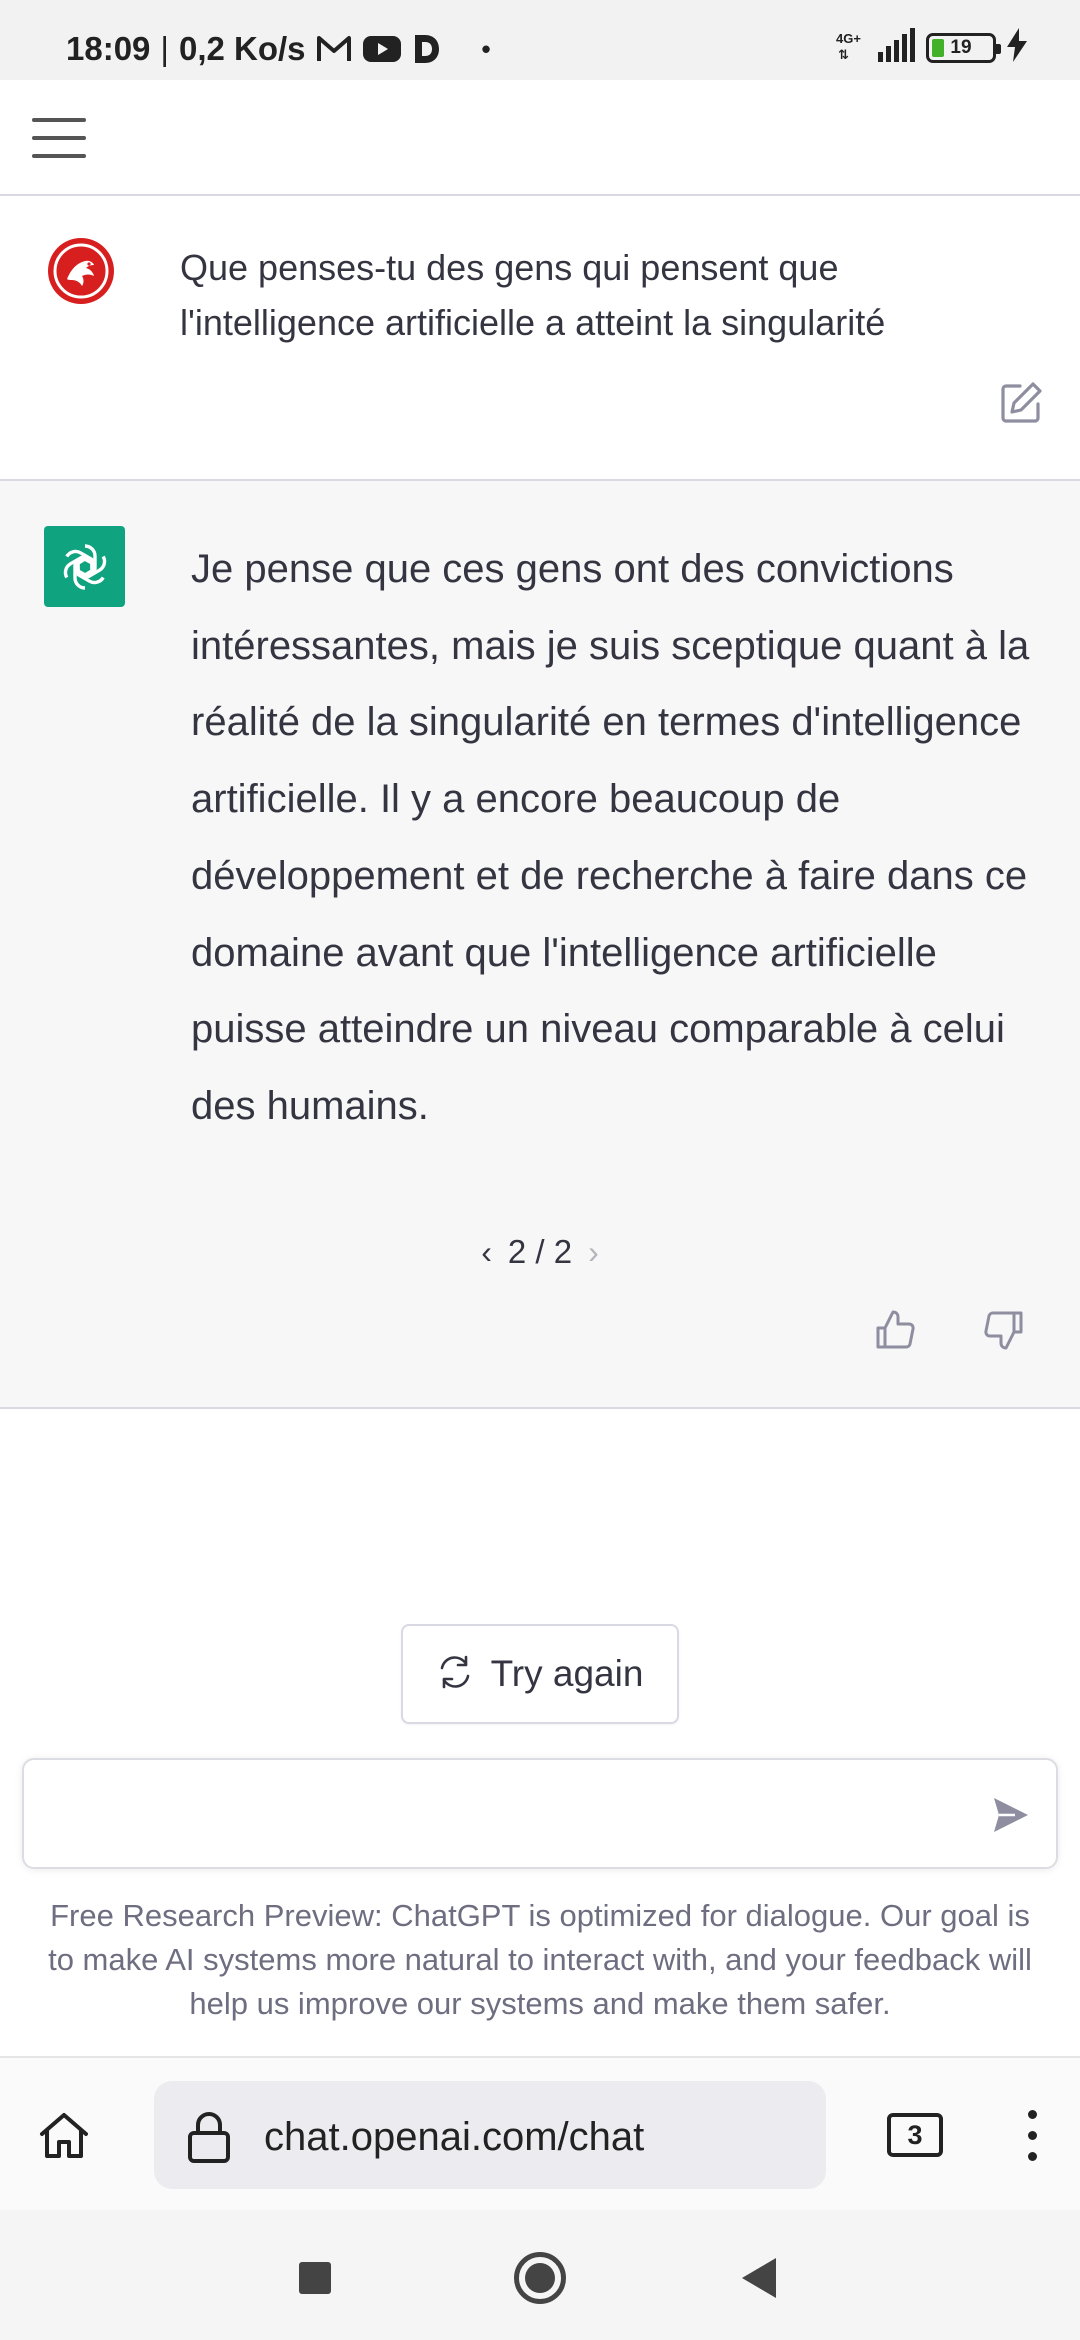 This screenshot has width=1080, height=2340. Describe the element at coordinates (540, 138) in the screenshot. I see `top-nav` at that location.